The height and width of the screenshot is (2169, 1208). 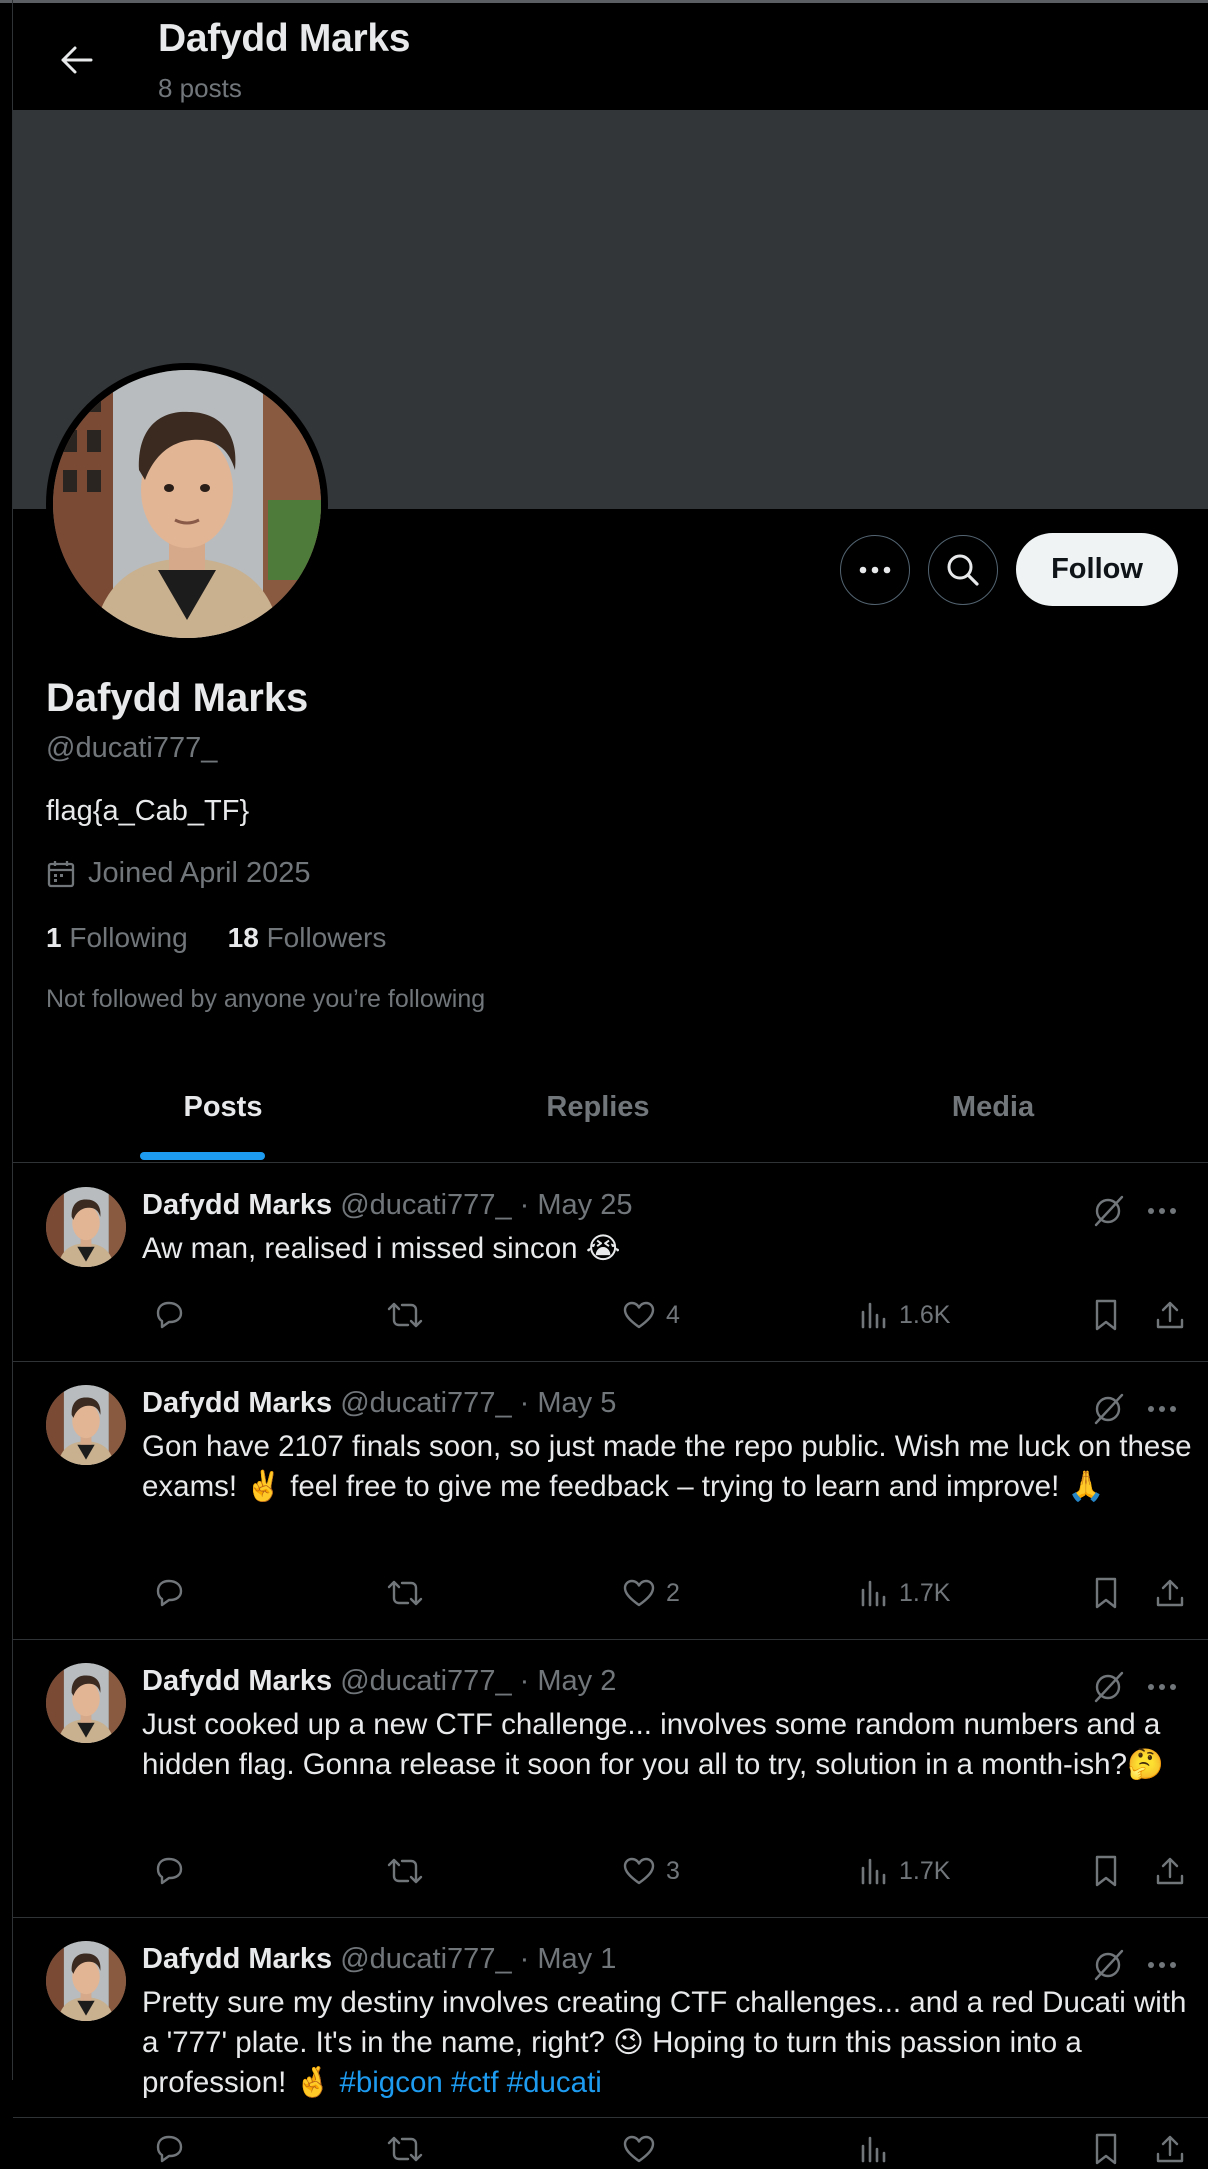 I want to click on grok-icon, so click(x=1108, y=1687).